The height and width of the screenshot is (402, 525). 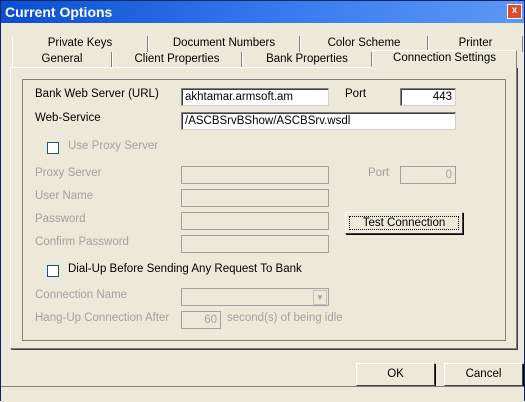 I want to click on close-icon: x, so click(x=514, y=11).